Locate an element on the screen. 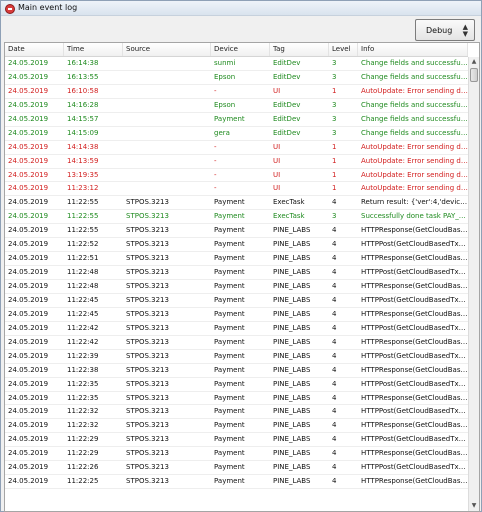 The height and width of the screenshot is (512, 482). cell-time: 11:22:48 is located at coordinates (83, 286).